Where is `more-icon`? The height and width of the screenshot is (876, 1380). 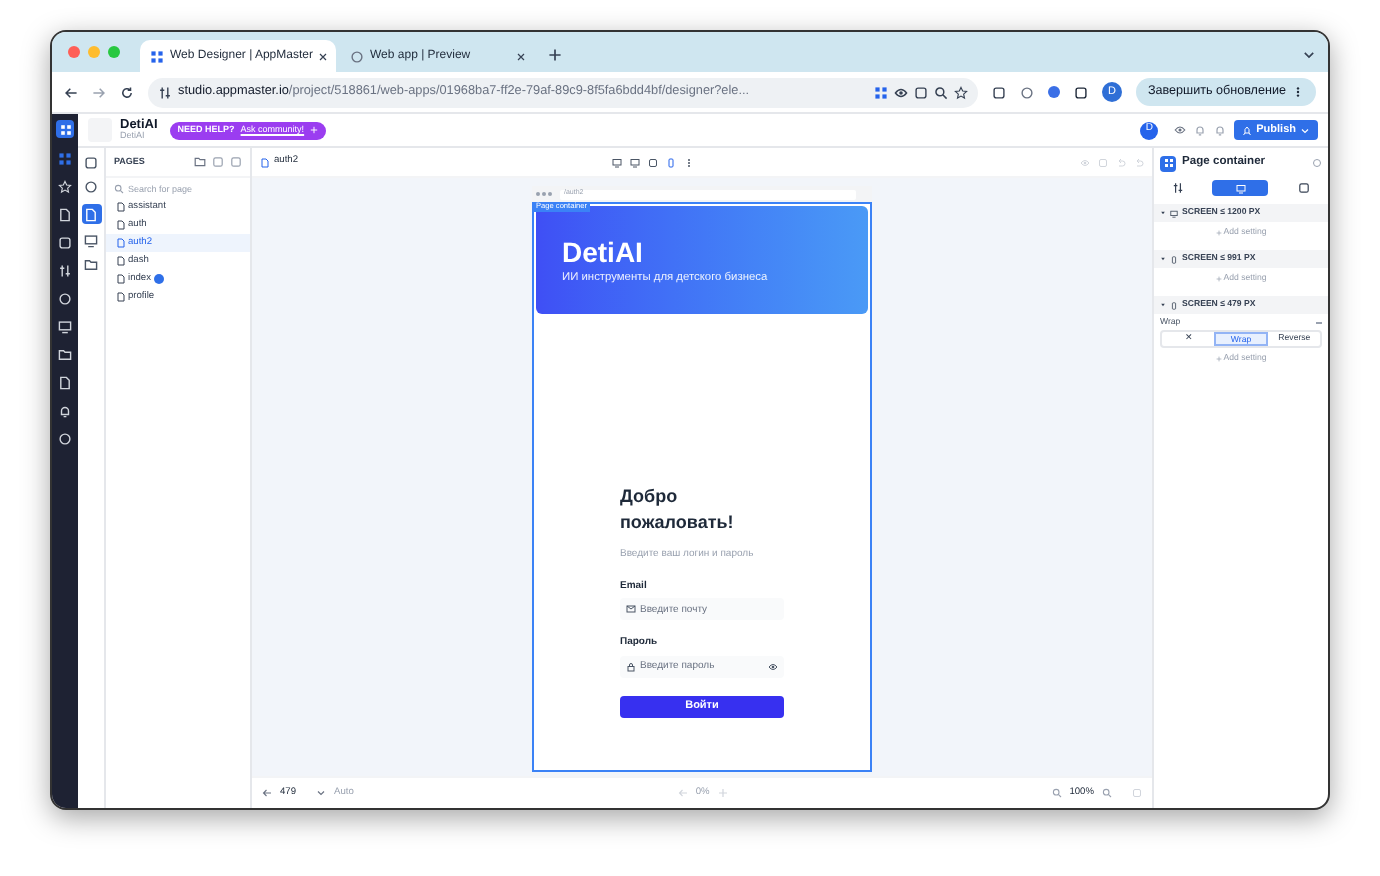 more-icon is located at coordinates (1297, 92).